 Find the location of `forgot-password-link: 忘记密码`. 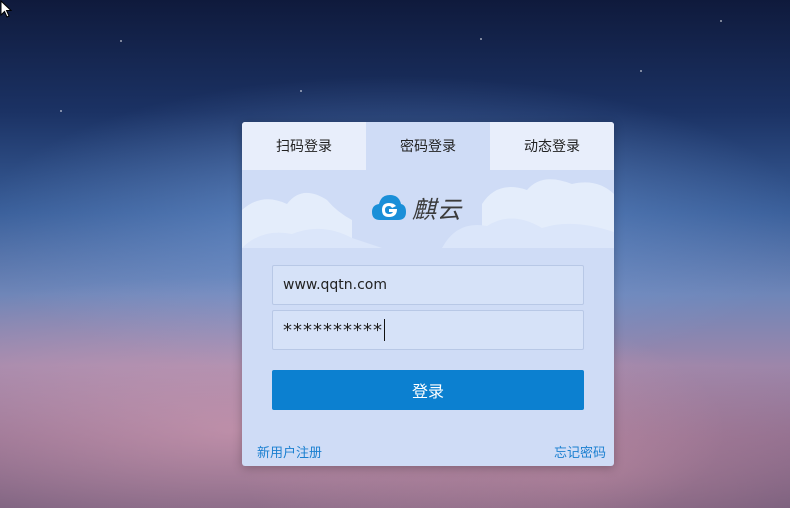

forgot-password-link: 忘记密码 is located at coordinates (580, 451).